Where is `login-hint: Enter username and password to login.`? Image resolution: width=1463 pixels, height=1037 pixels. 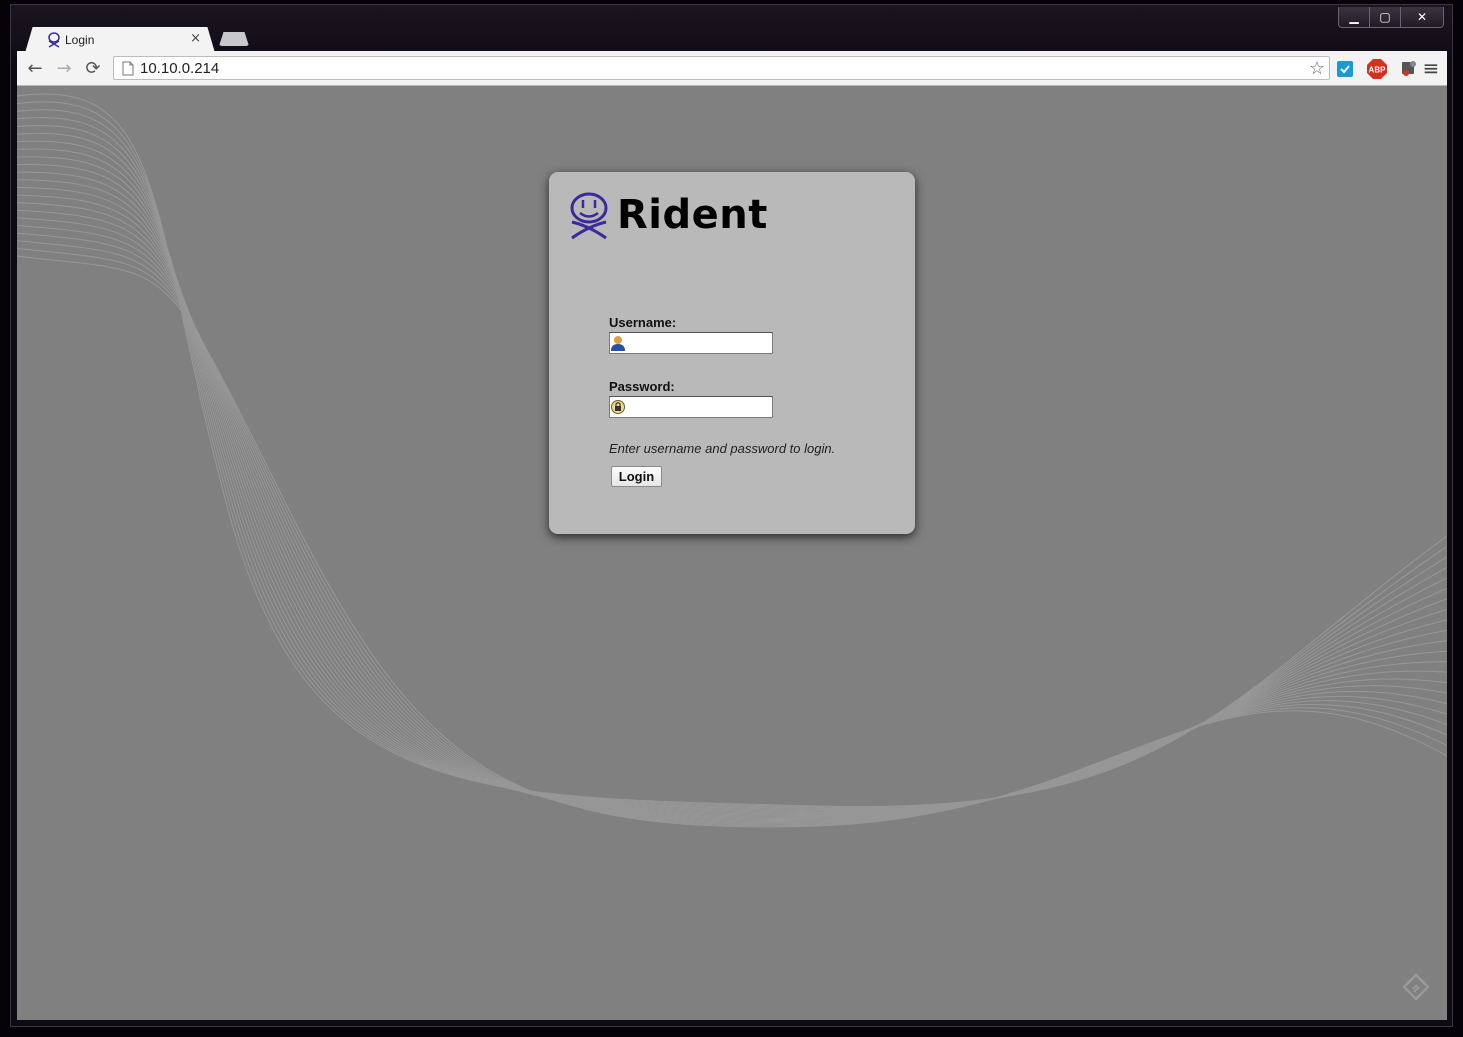 login-hint: Enter username and password to login. is located at coordinates (722, 448).